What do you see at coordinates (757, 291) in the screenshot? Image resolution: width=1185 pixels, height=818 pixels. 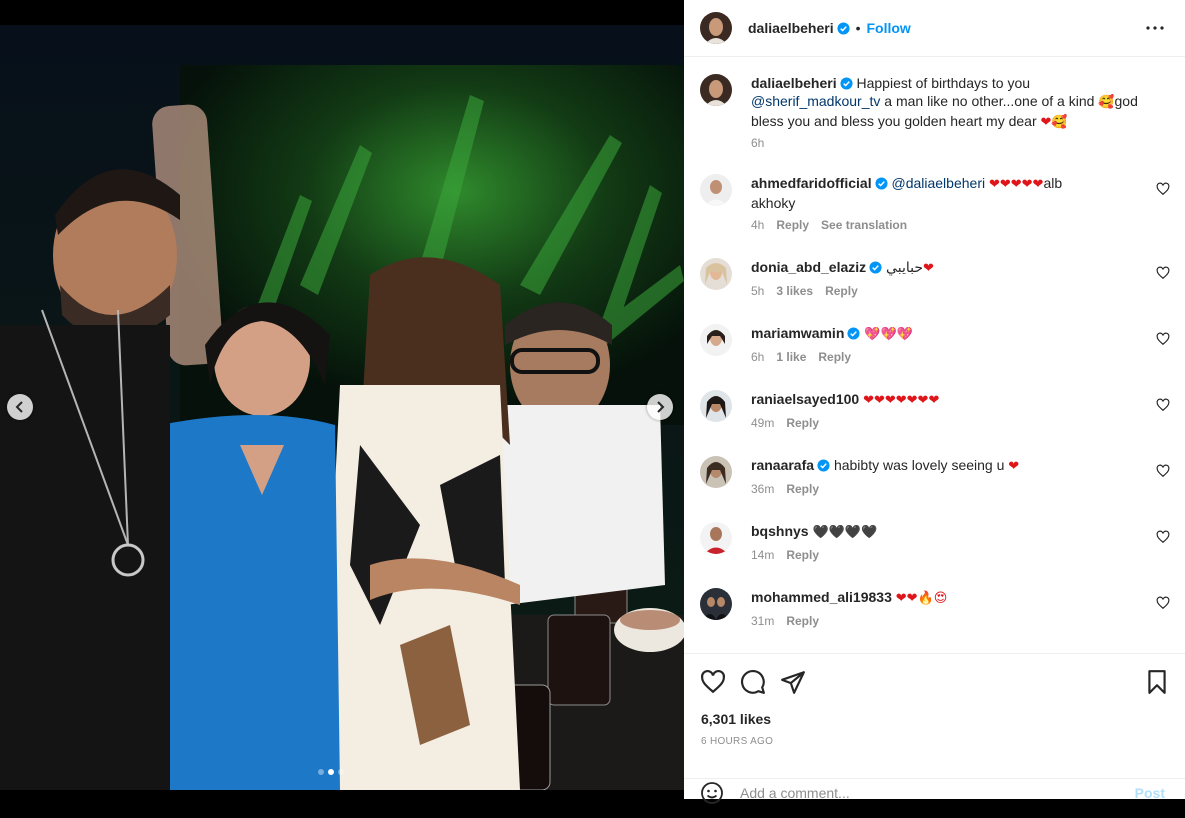 I see `comment-timestamp: 5h` at bounding box center [757, 291].